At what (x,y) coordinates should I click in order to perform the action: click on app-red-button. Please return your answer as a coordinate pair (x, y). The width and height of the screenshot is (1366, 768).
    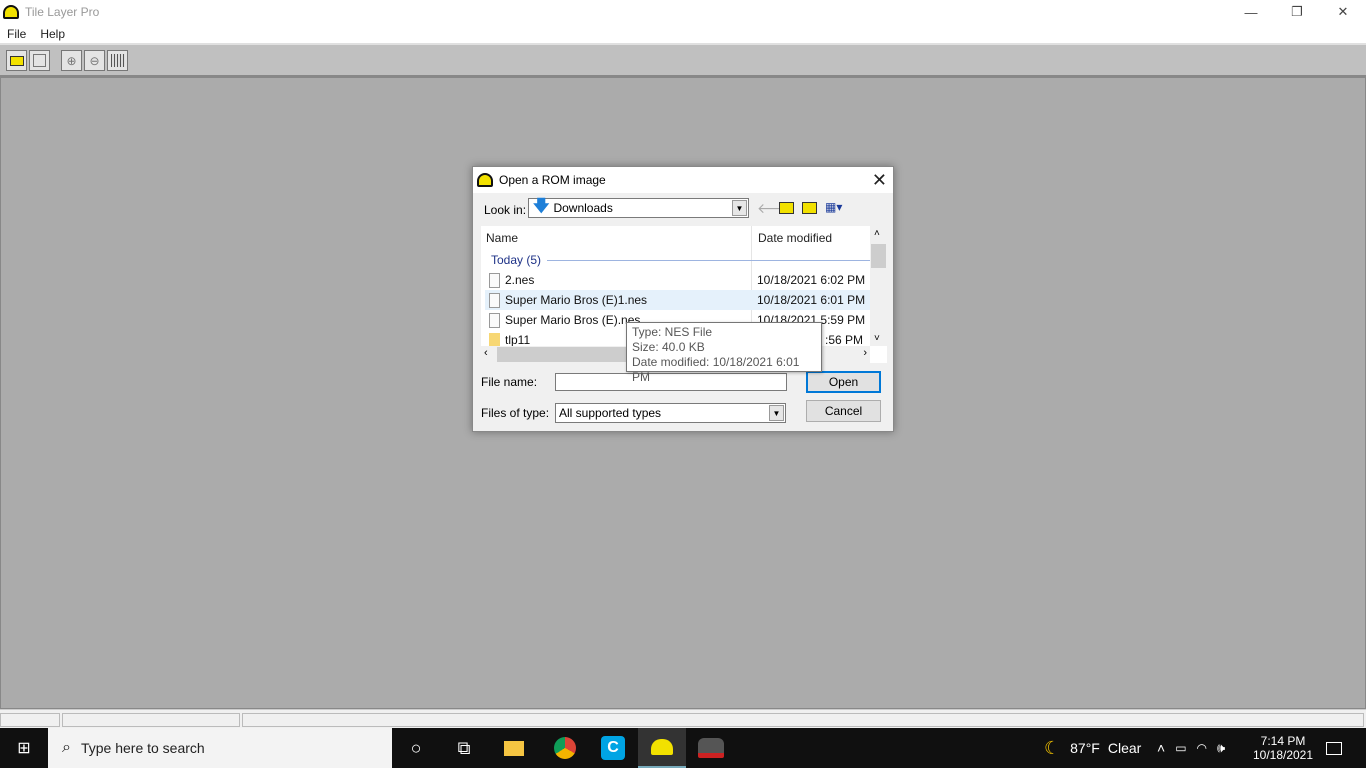
    Looking at the image, I should click on (711, 748).